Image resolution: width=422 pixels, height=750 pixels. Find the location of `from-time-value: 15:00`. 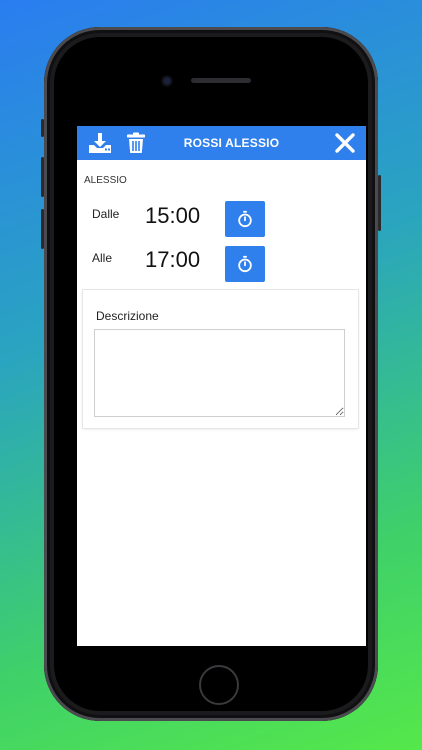

from-time-value: 15:00 is located at coordinates (172, 216).